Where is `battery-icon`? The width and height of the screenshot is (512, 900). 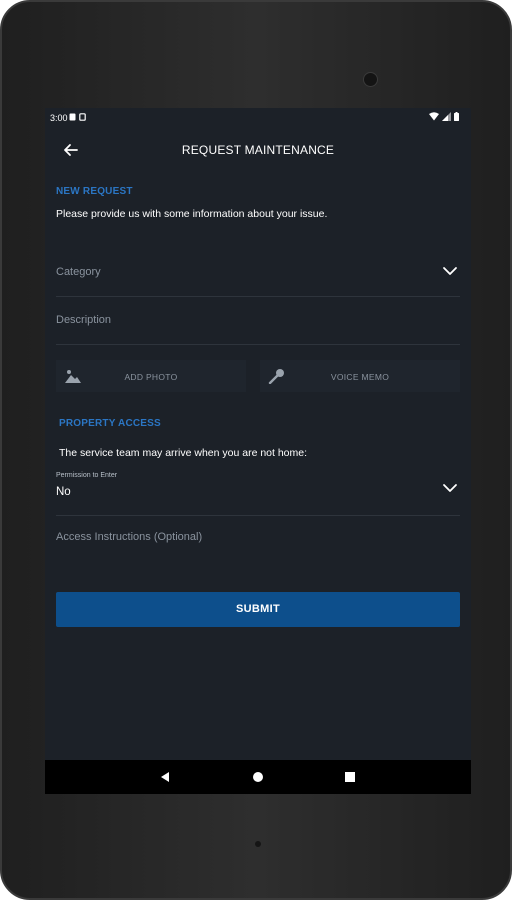
battery-icon is located at coordinates (456, 116).